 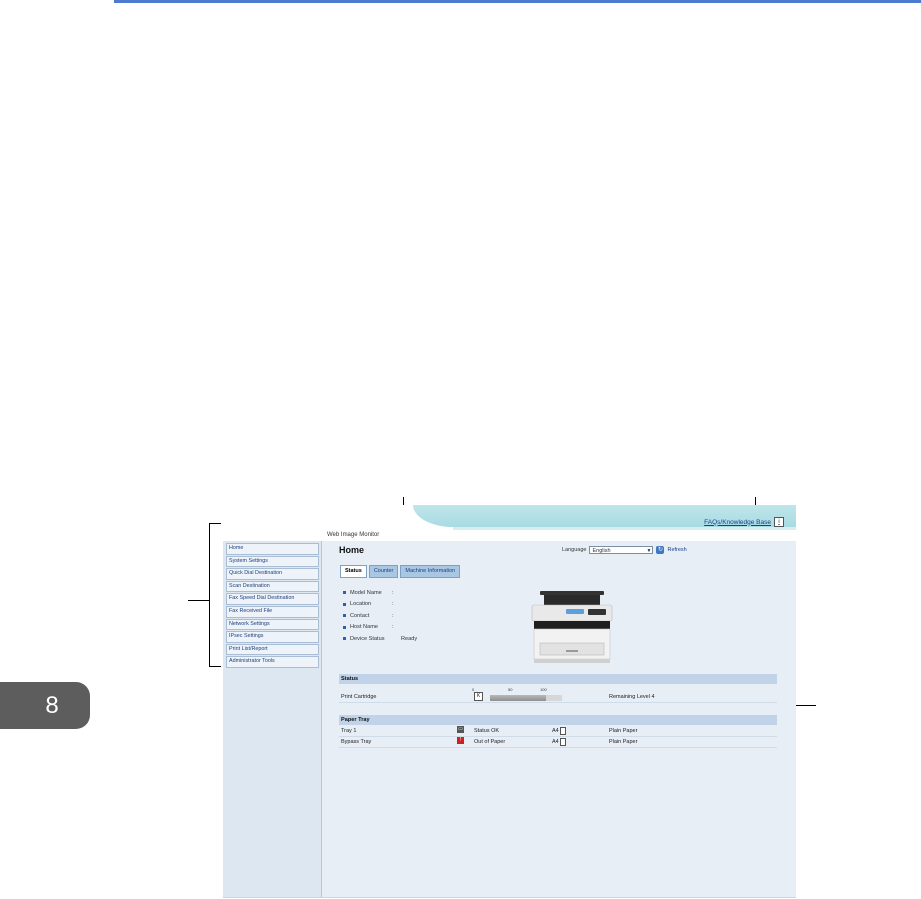 I want to click on language-select-value: English, so click(x=601, y=551).